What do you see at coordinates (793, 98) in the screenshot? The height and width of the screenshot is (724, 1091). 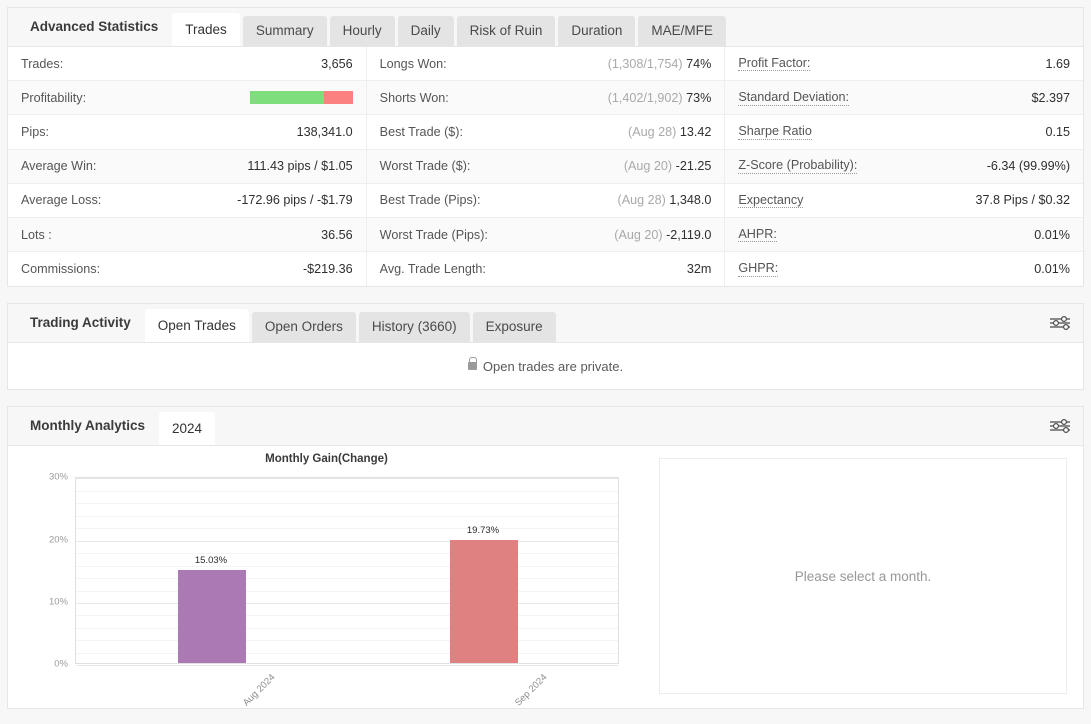 I see `stat-label: Standard Deviation:` at bounding box center [793, 98].